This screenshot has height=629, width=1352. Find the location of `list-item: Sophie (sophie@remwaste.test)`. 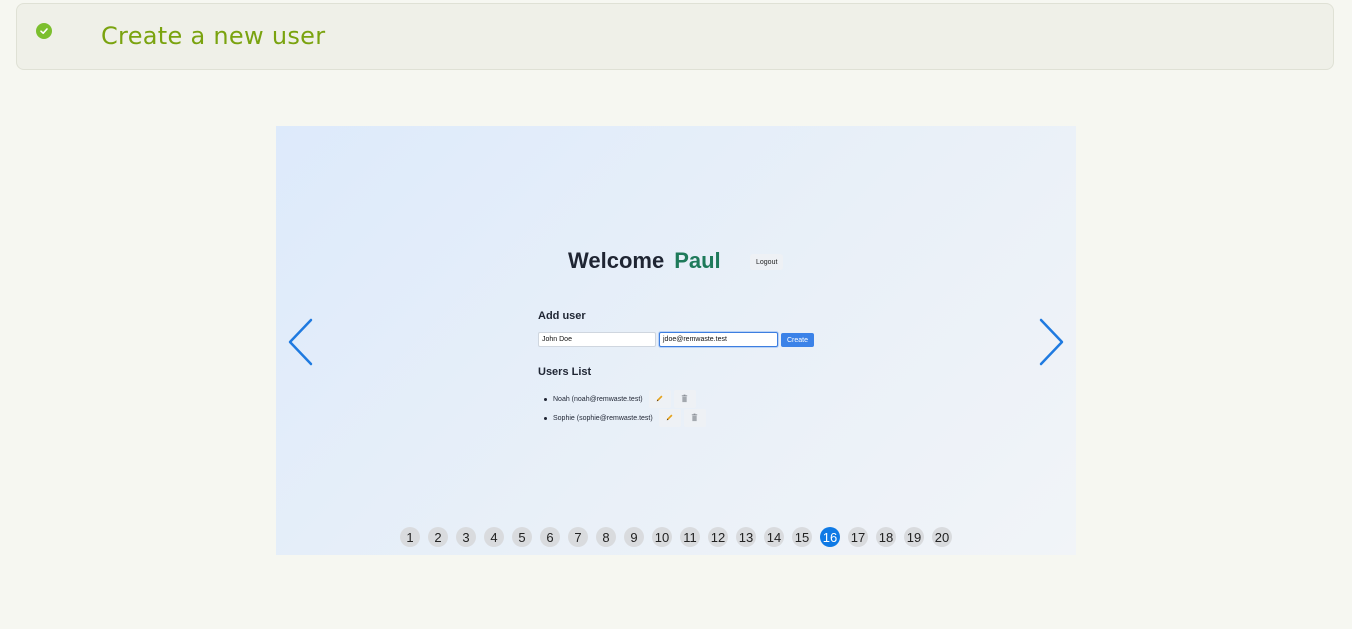

list-item: Sophie (sophie@remwaste.test) is located at coordinates (625, 418).